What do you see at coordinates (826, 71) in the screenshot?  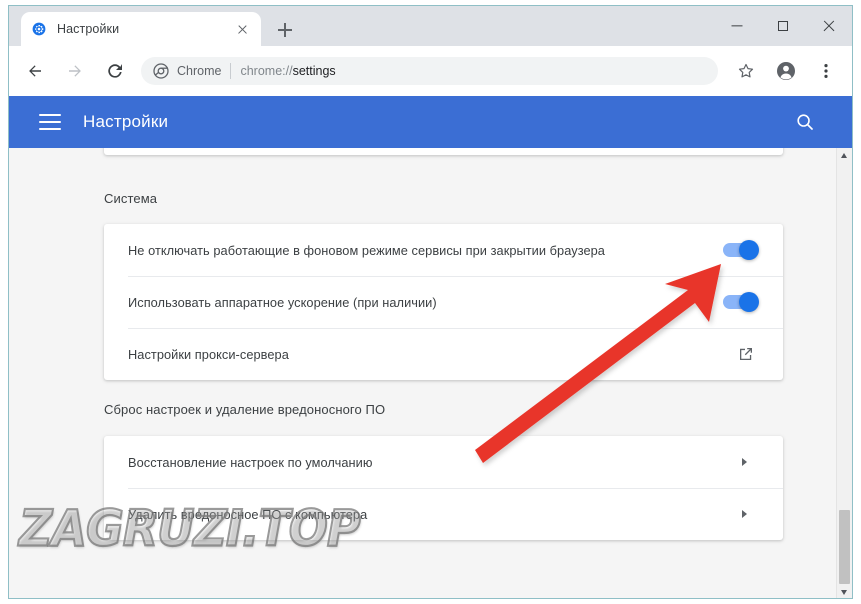 I see `three-dot-menu-icon` at bounding box center [826, 71].